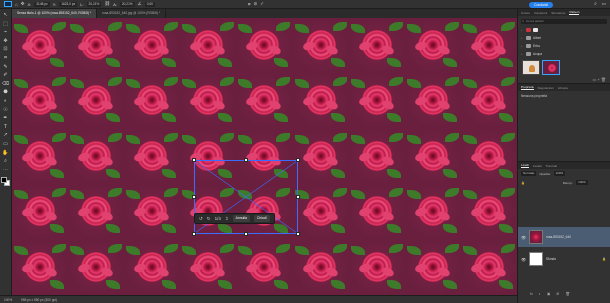 The width and height of the screenshot is (610, 303). I want to click on y-field: 1623,0 px, so click(68, 4).